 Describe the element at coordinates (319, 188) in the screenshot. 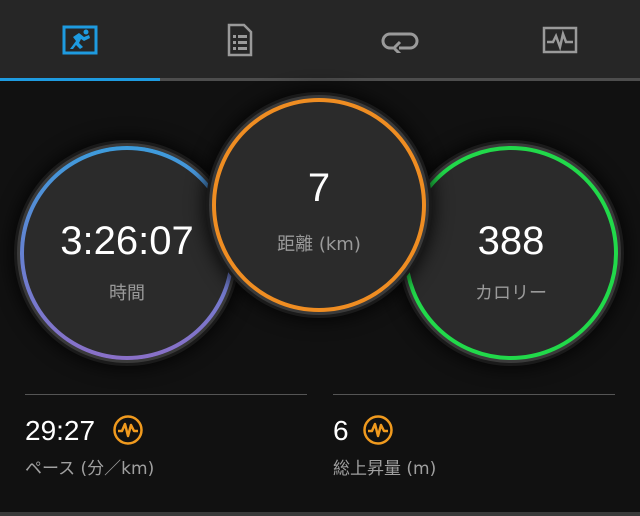

I see `distance-value: 7` at that location.